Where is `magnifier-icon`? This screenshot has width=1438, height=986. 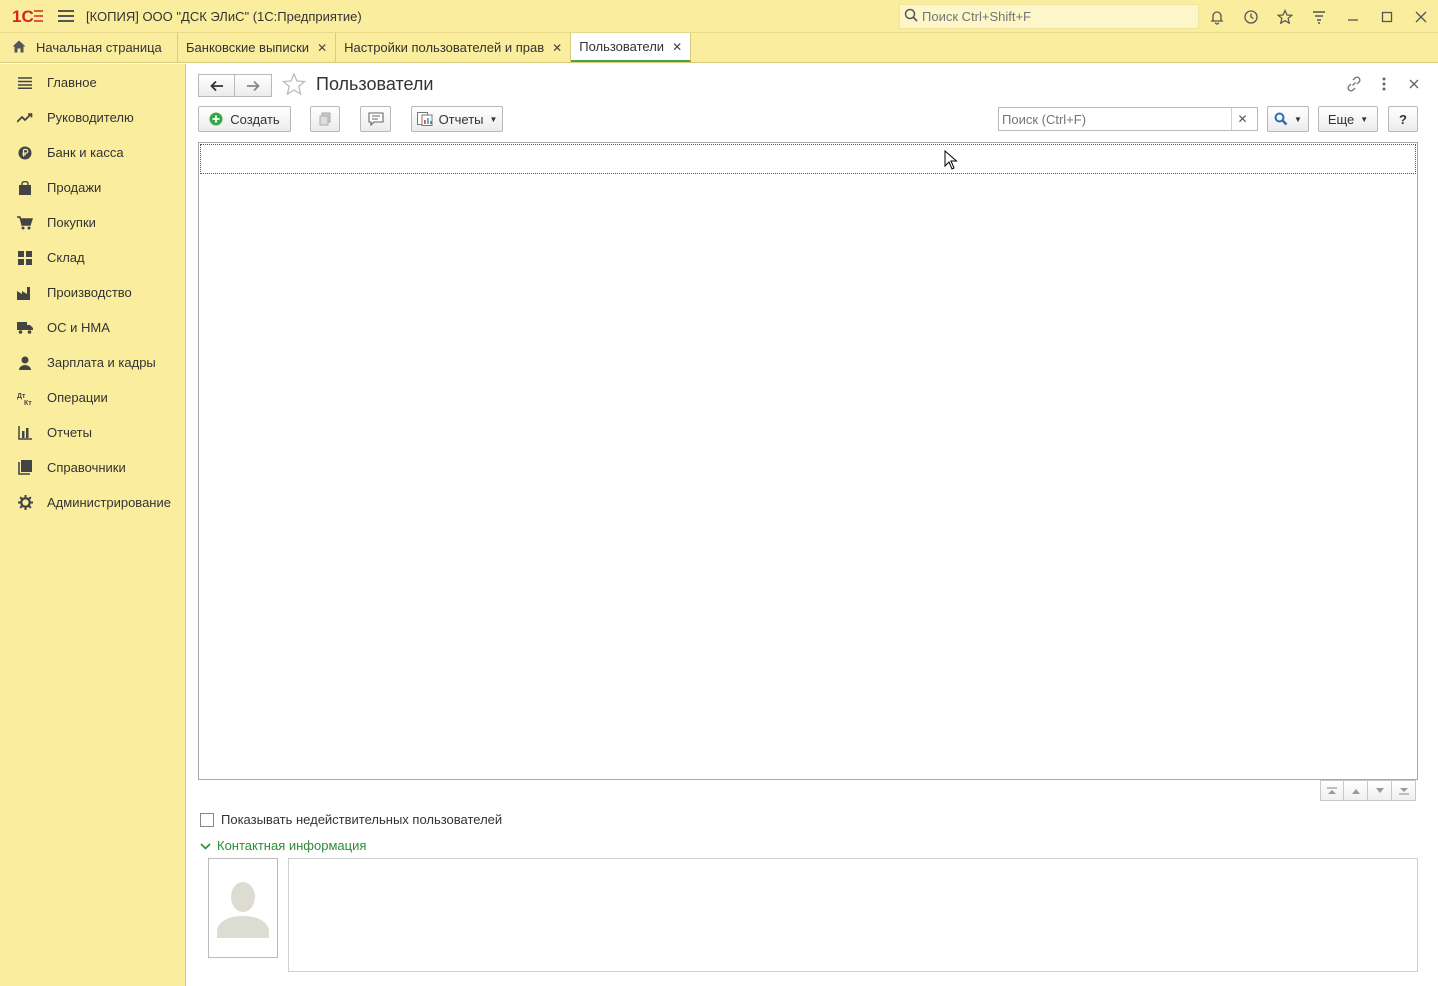
magnifier-icon is located at coordinates (1281, 119).